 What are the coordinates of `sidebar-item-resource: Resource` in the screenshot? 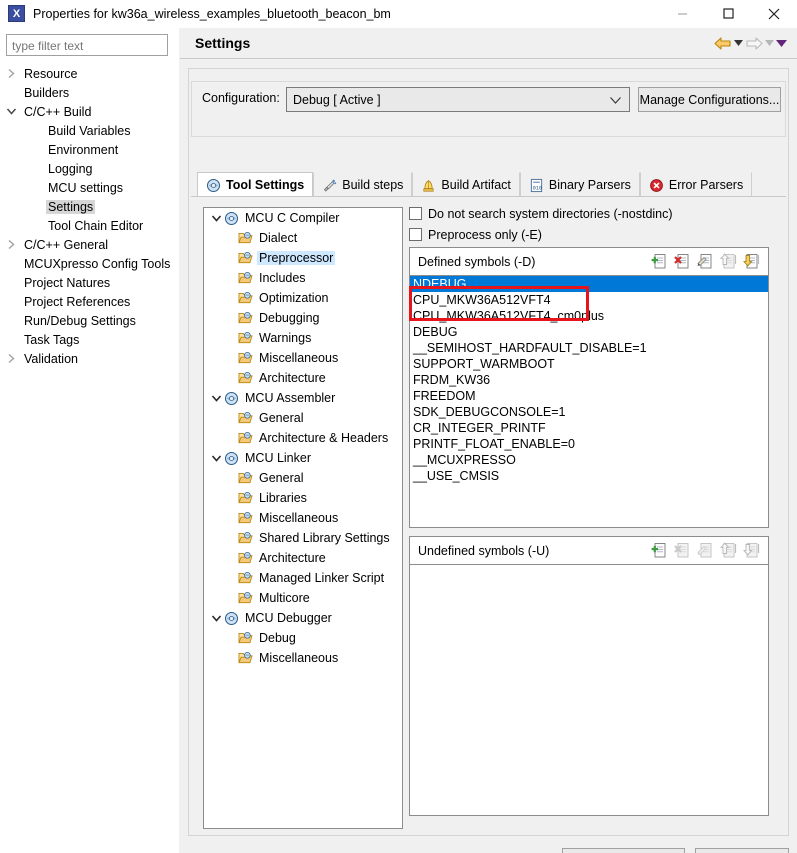 It's located at (89, 73).